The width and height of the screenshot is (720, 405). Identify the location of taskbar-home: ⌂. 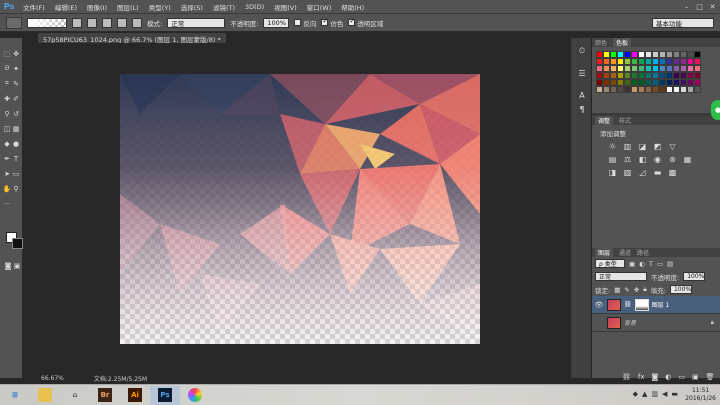
(75, 395).